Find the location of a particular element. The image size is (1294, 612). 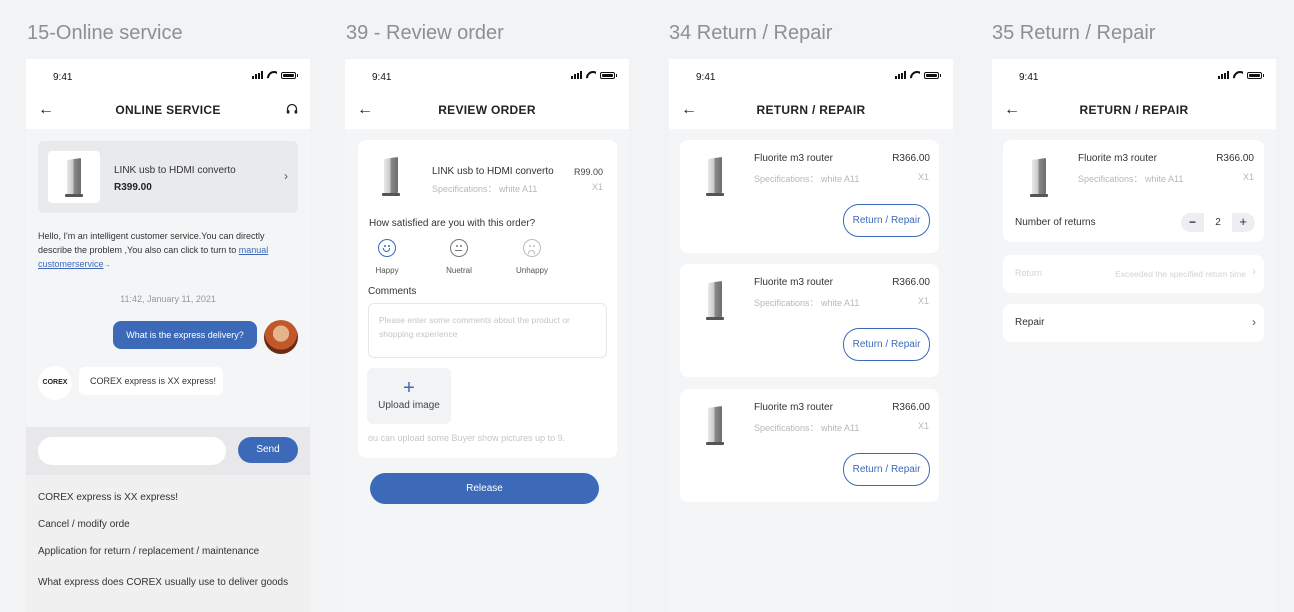

page-title: ONLINE SERVICE is located at coordinates (168, 110).